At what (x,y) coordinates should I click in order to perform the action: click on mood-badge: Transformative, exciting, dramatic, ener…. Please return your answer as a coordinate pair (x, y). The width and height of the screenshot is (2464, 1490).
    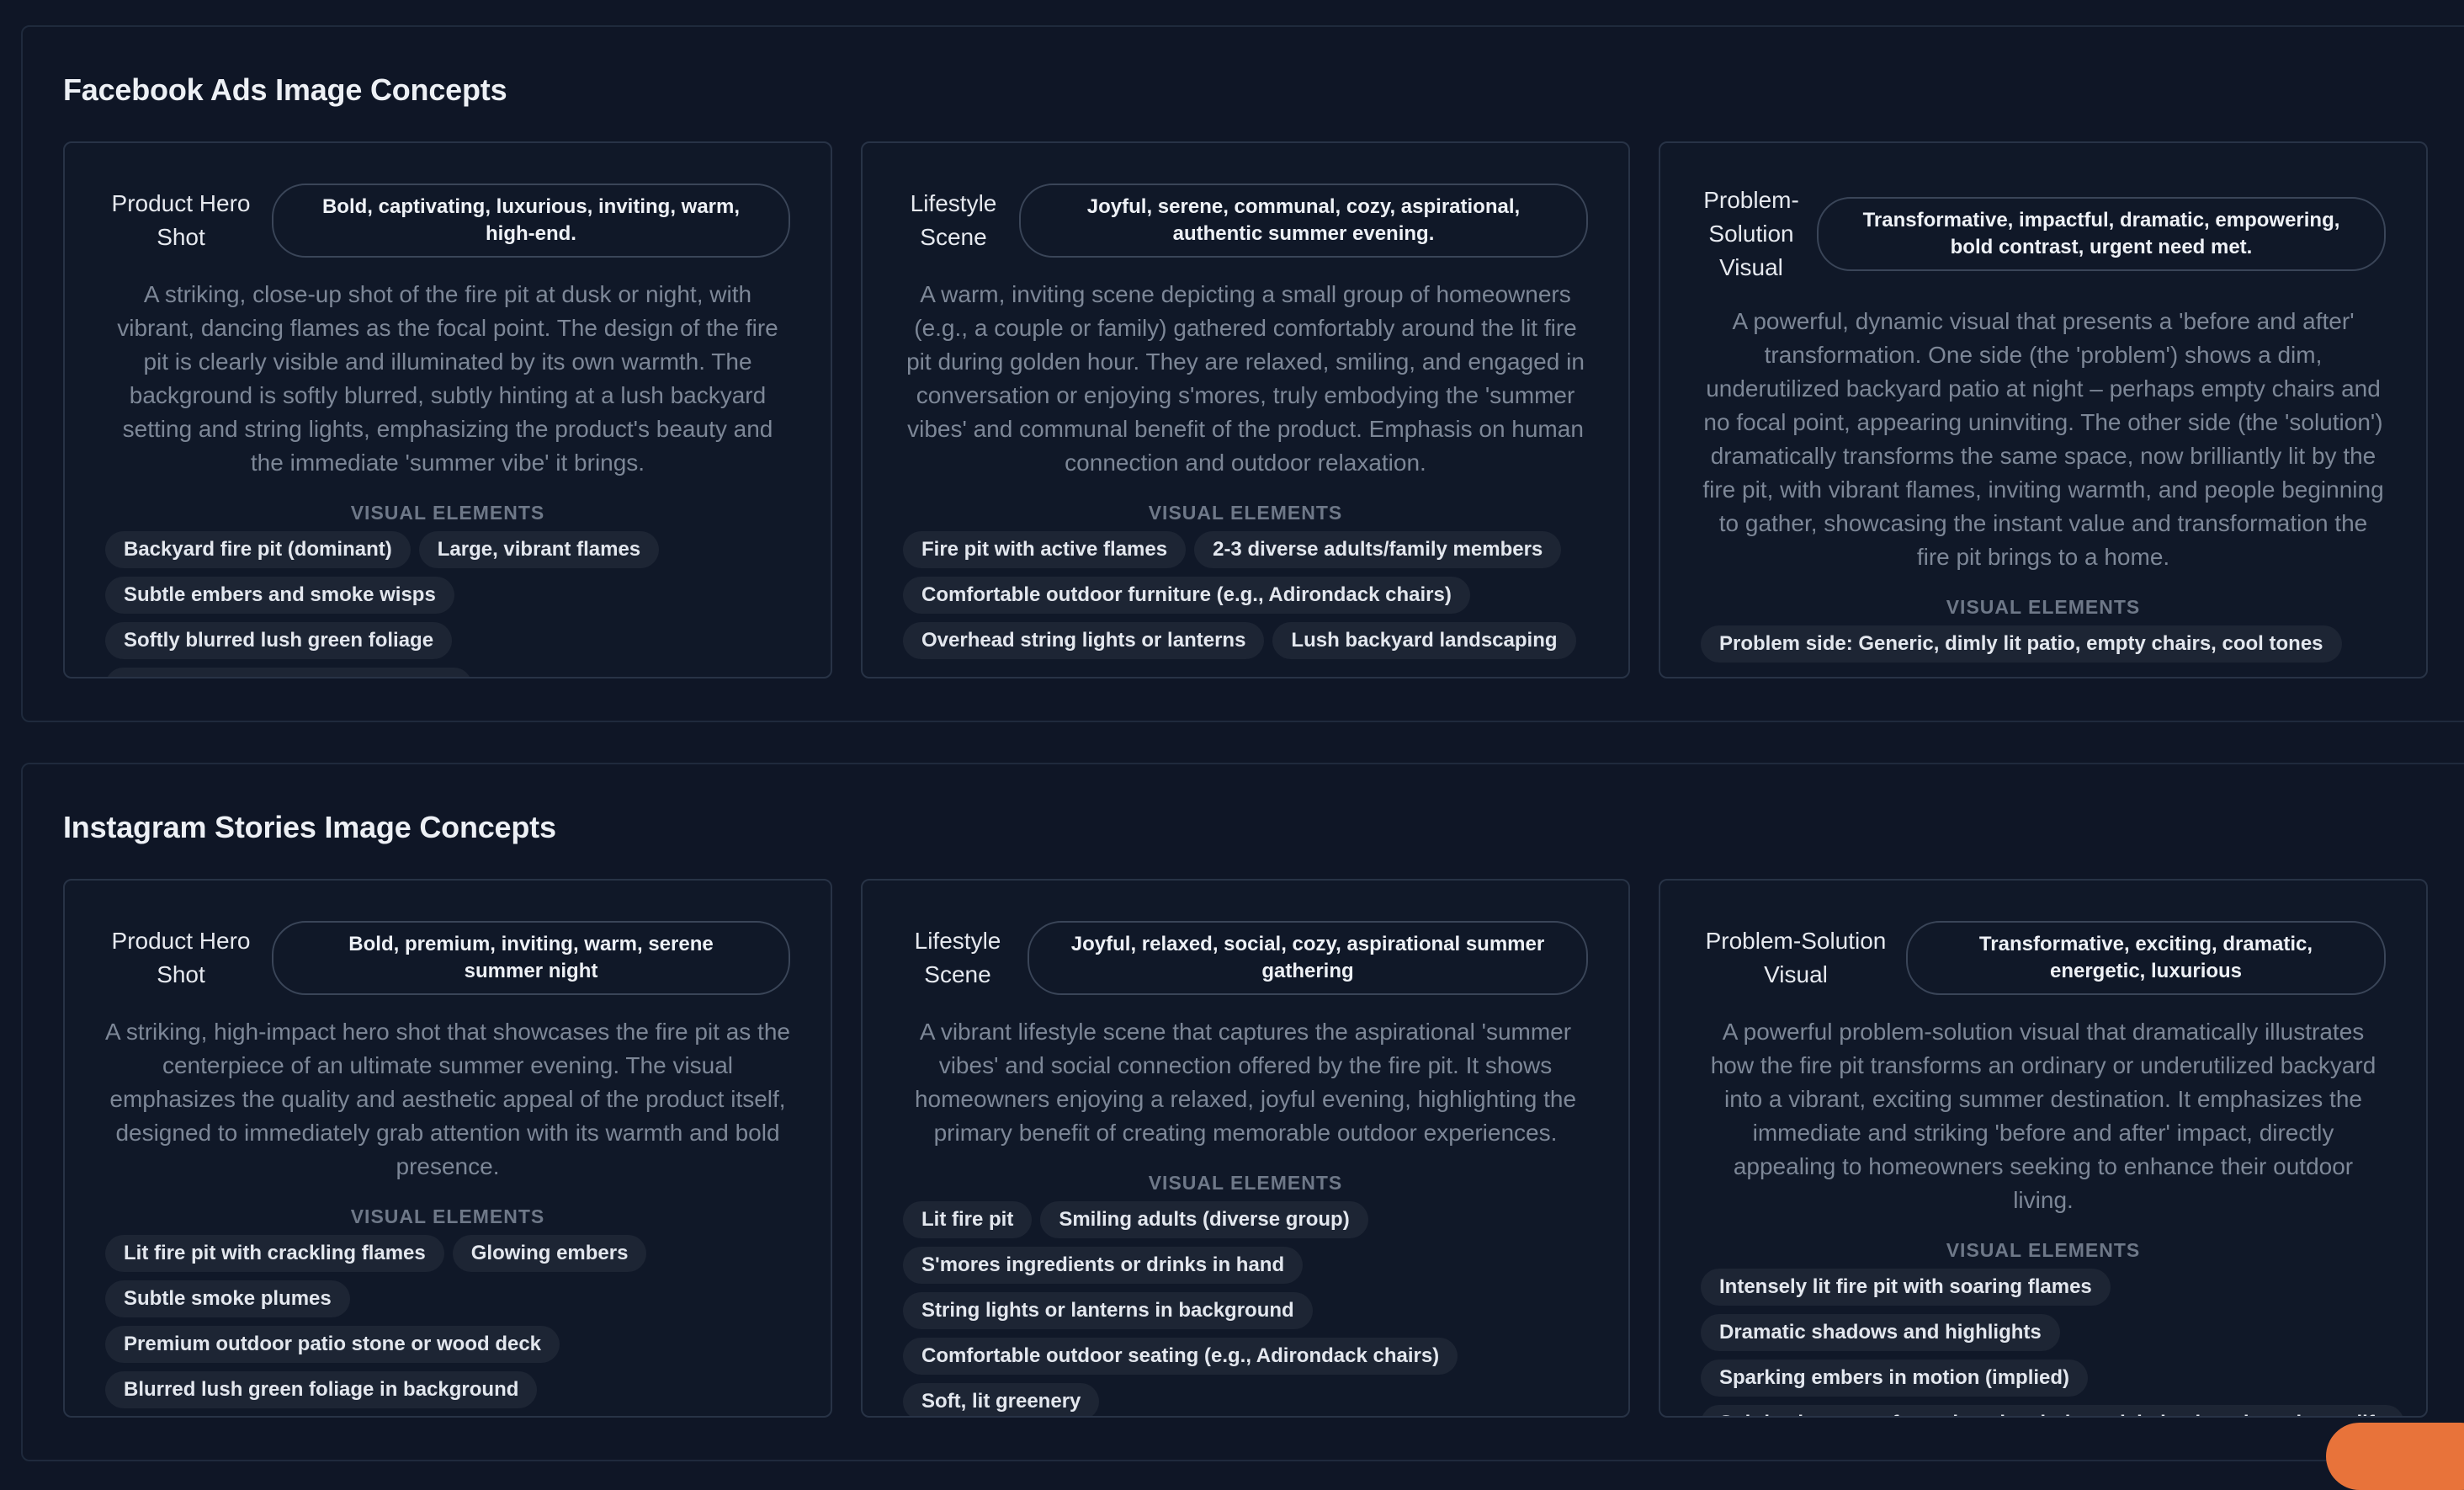
    Looking at the image, I should click on (2146, 958).